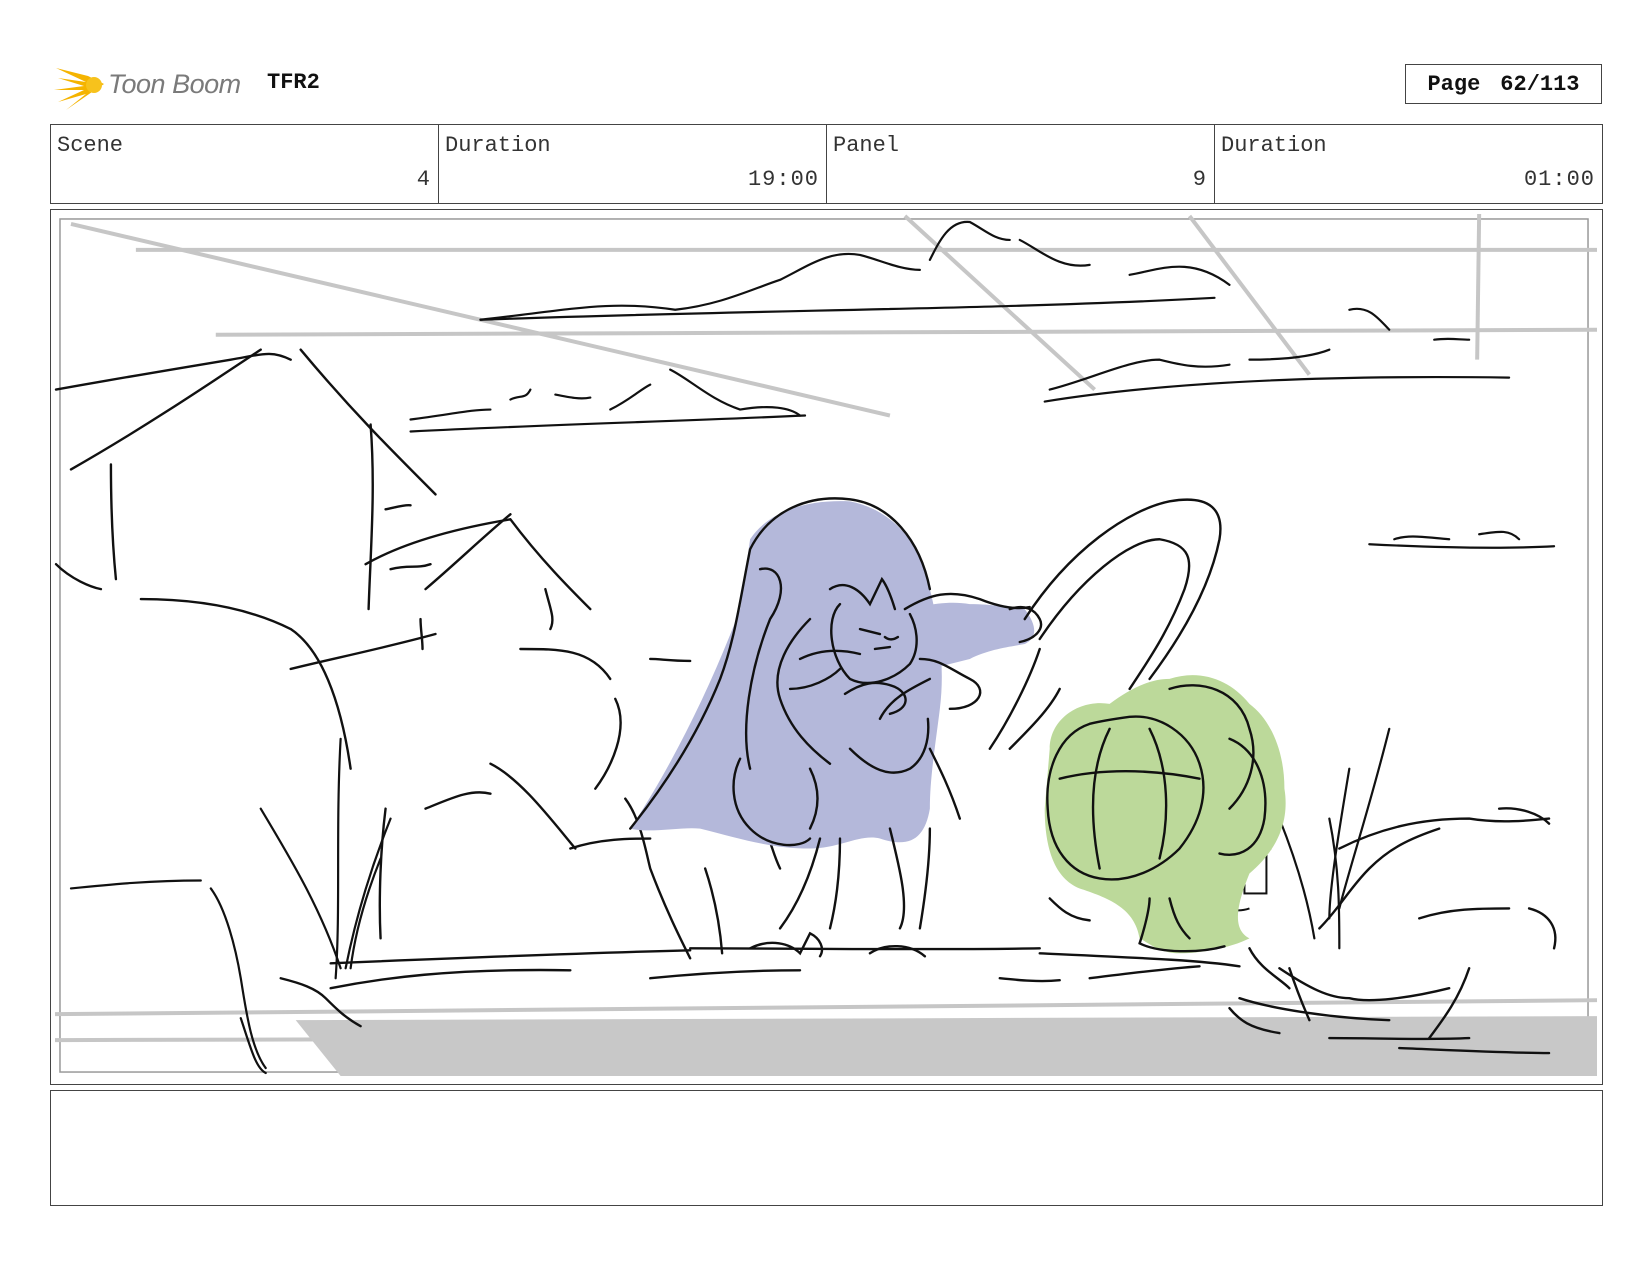  Describe the element at coordinates (866, 145) in the screenshot. I see `panel-label: Panel` at that location.